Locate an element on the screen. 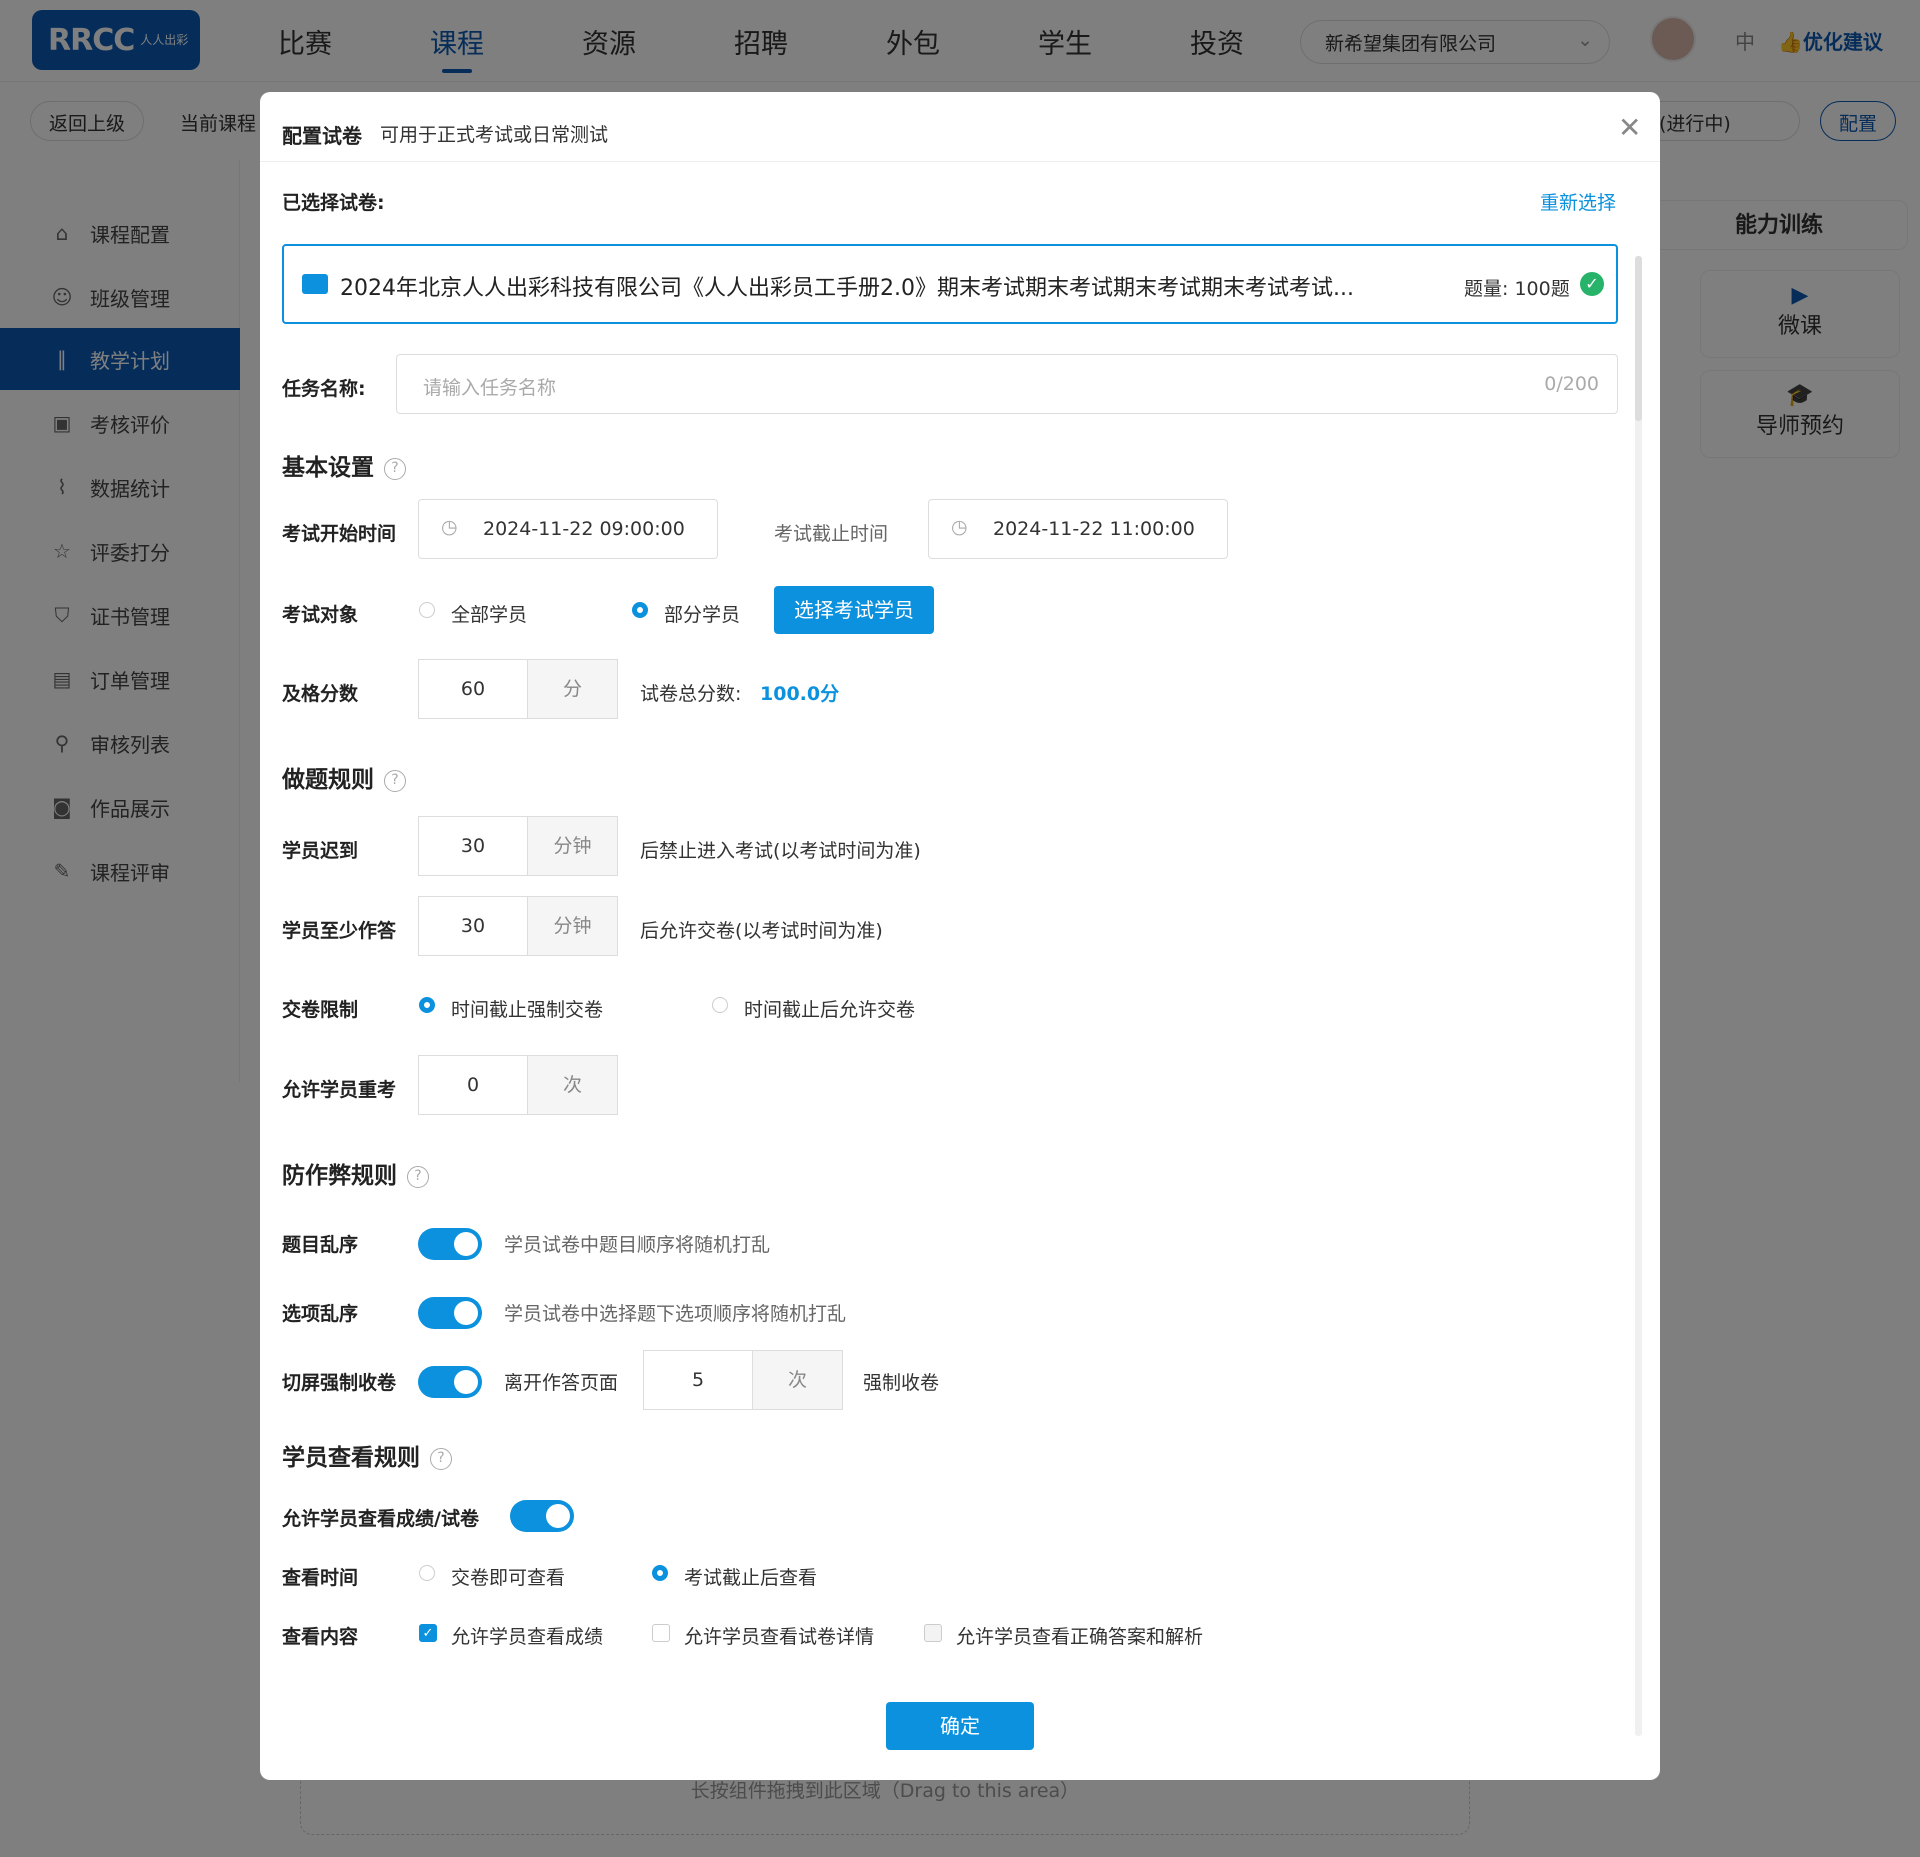  radio-view-after-deadline is located at coordinates (660, 1573).